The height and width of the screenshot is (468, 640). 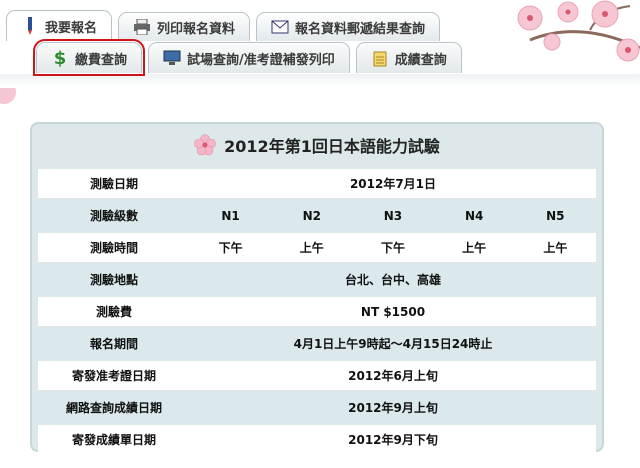 I want to click on tab-print-registration: 列印報名資料, so click(x=184, y=26).